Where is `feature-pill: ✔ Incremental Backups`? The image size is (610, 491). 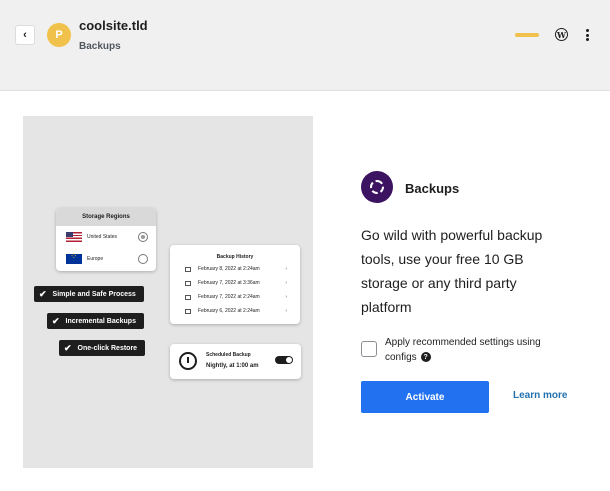
feature-pill: ✔ Incremental Backups is located at coordinates (95, 321).